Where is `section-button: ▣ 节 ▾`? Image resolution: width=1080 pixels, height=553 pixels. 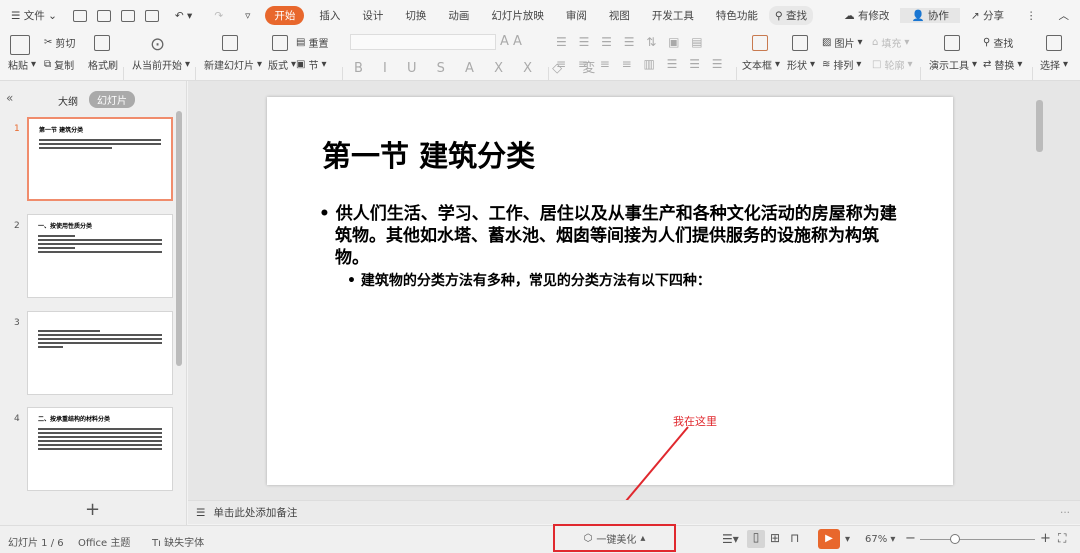 section-button: ▣ 节 ▾ is located at coordinates (311, 64).